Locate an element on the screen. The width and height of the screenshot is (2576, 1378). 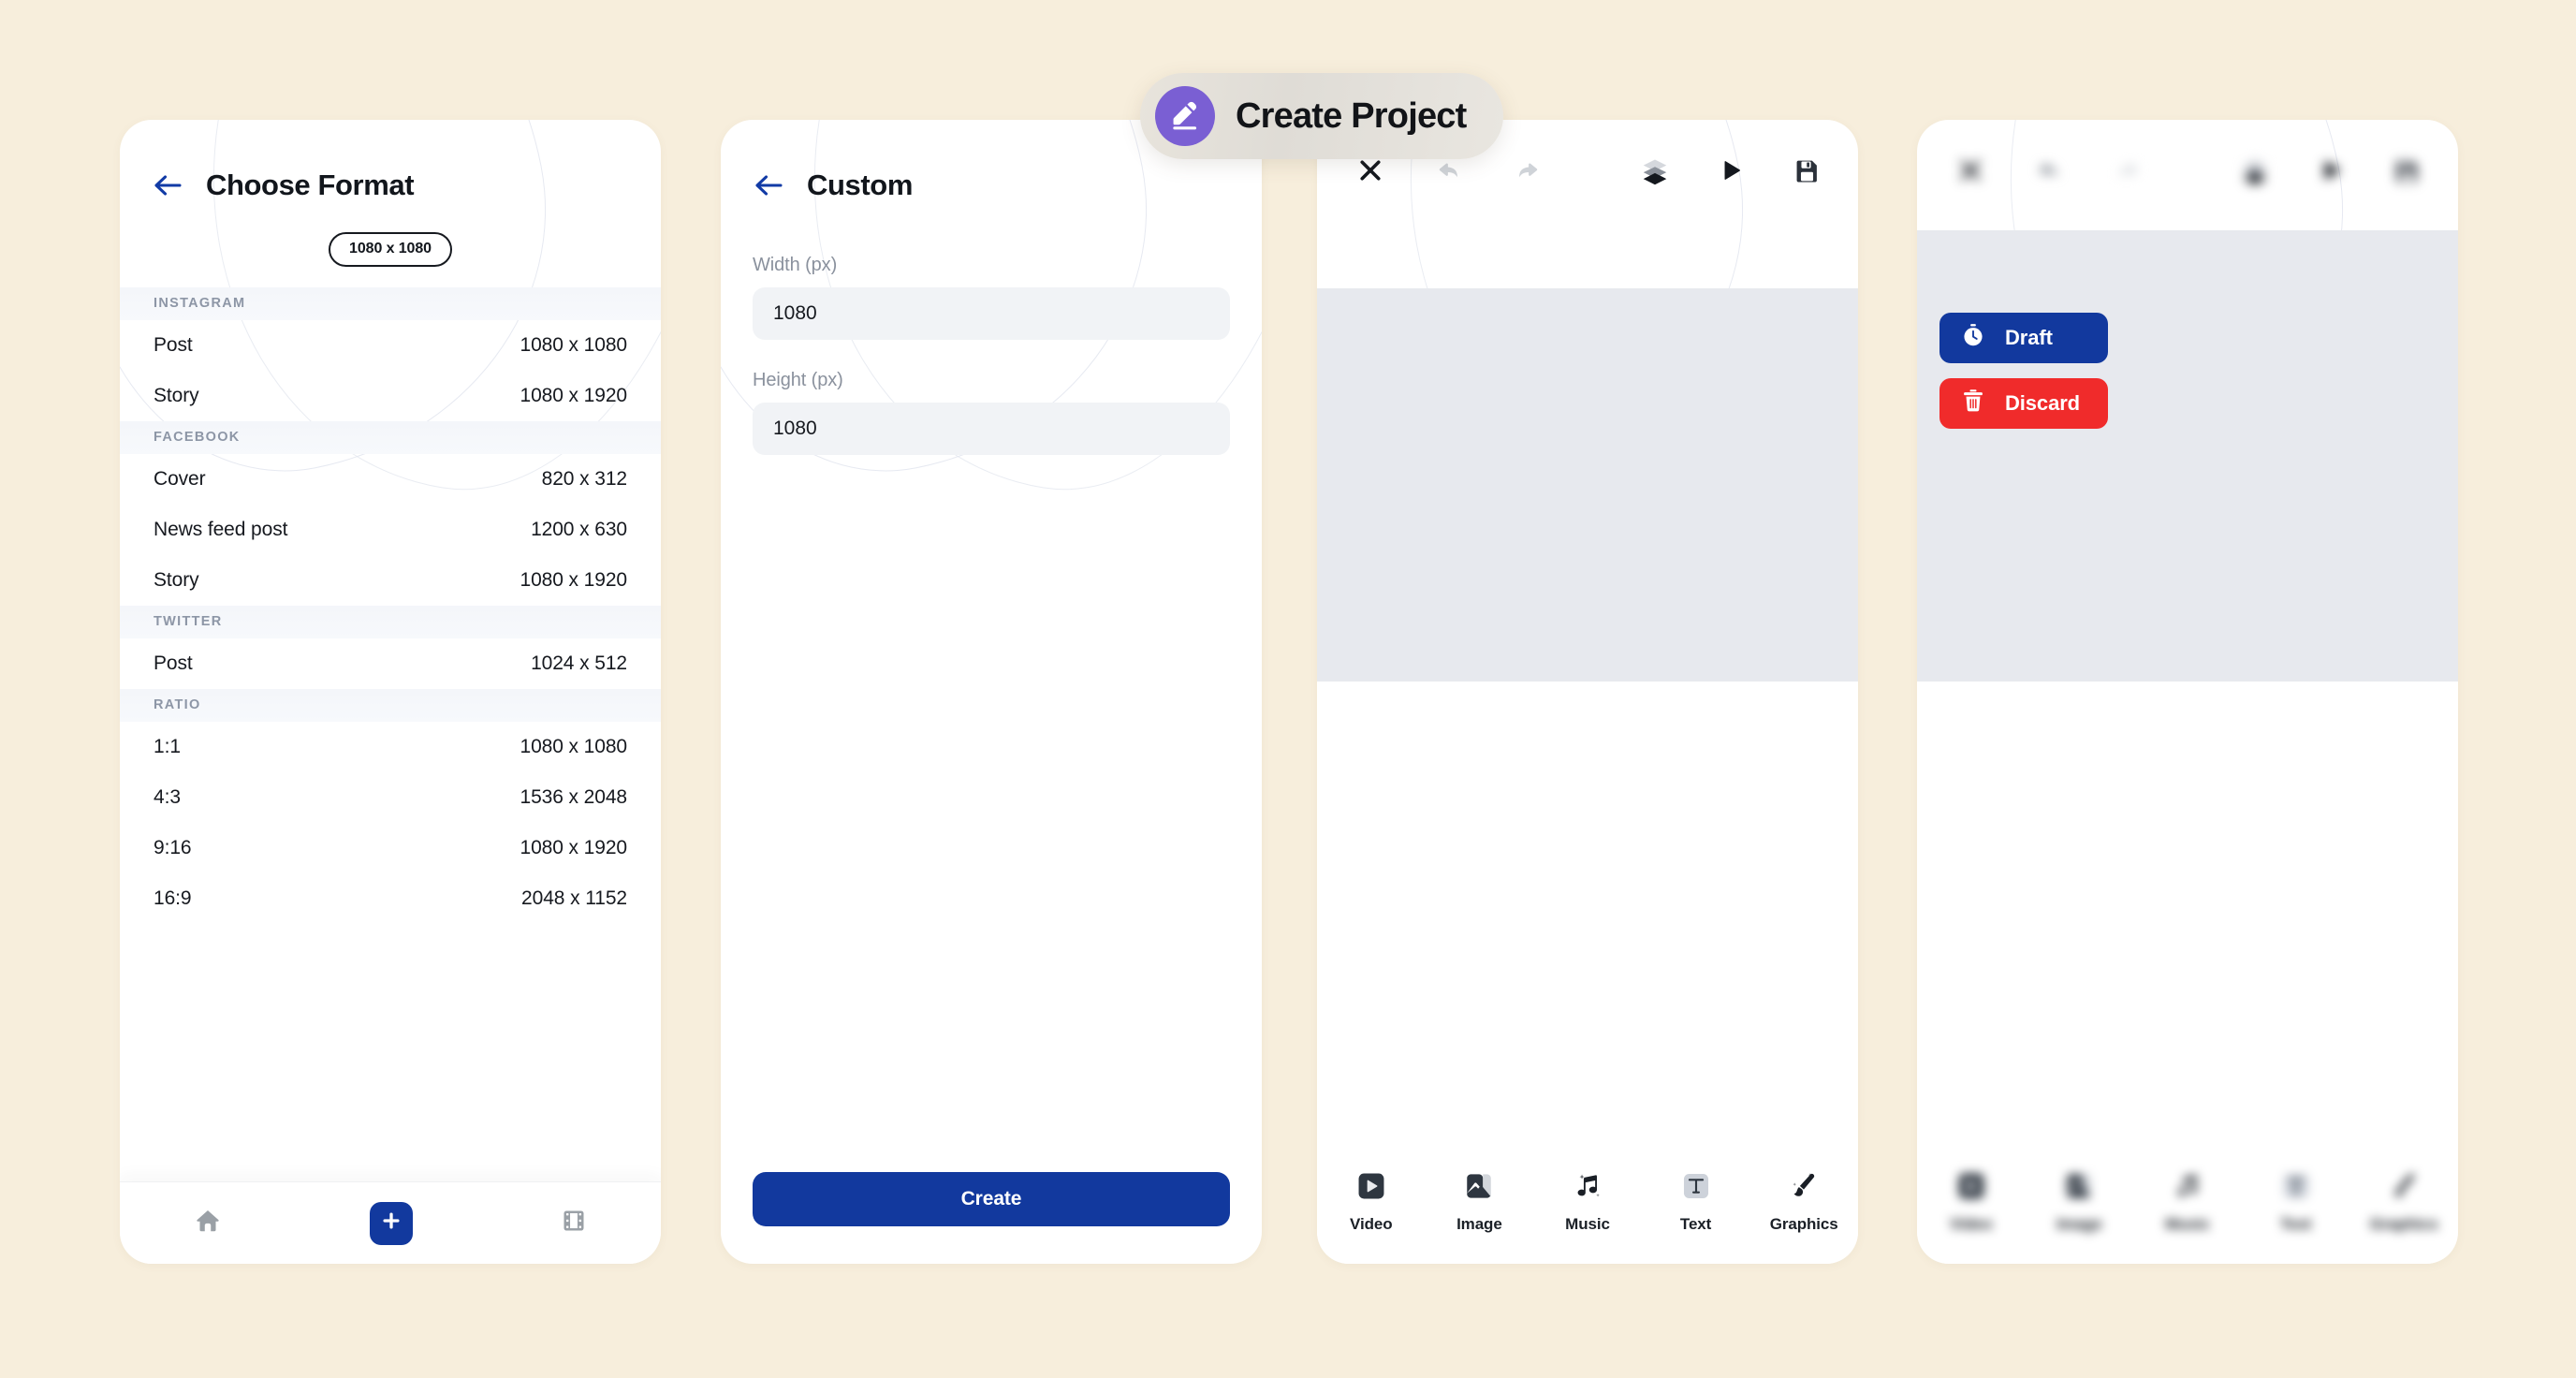
plus-icon is located at coordinates (391, 1223).